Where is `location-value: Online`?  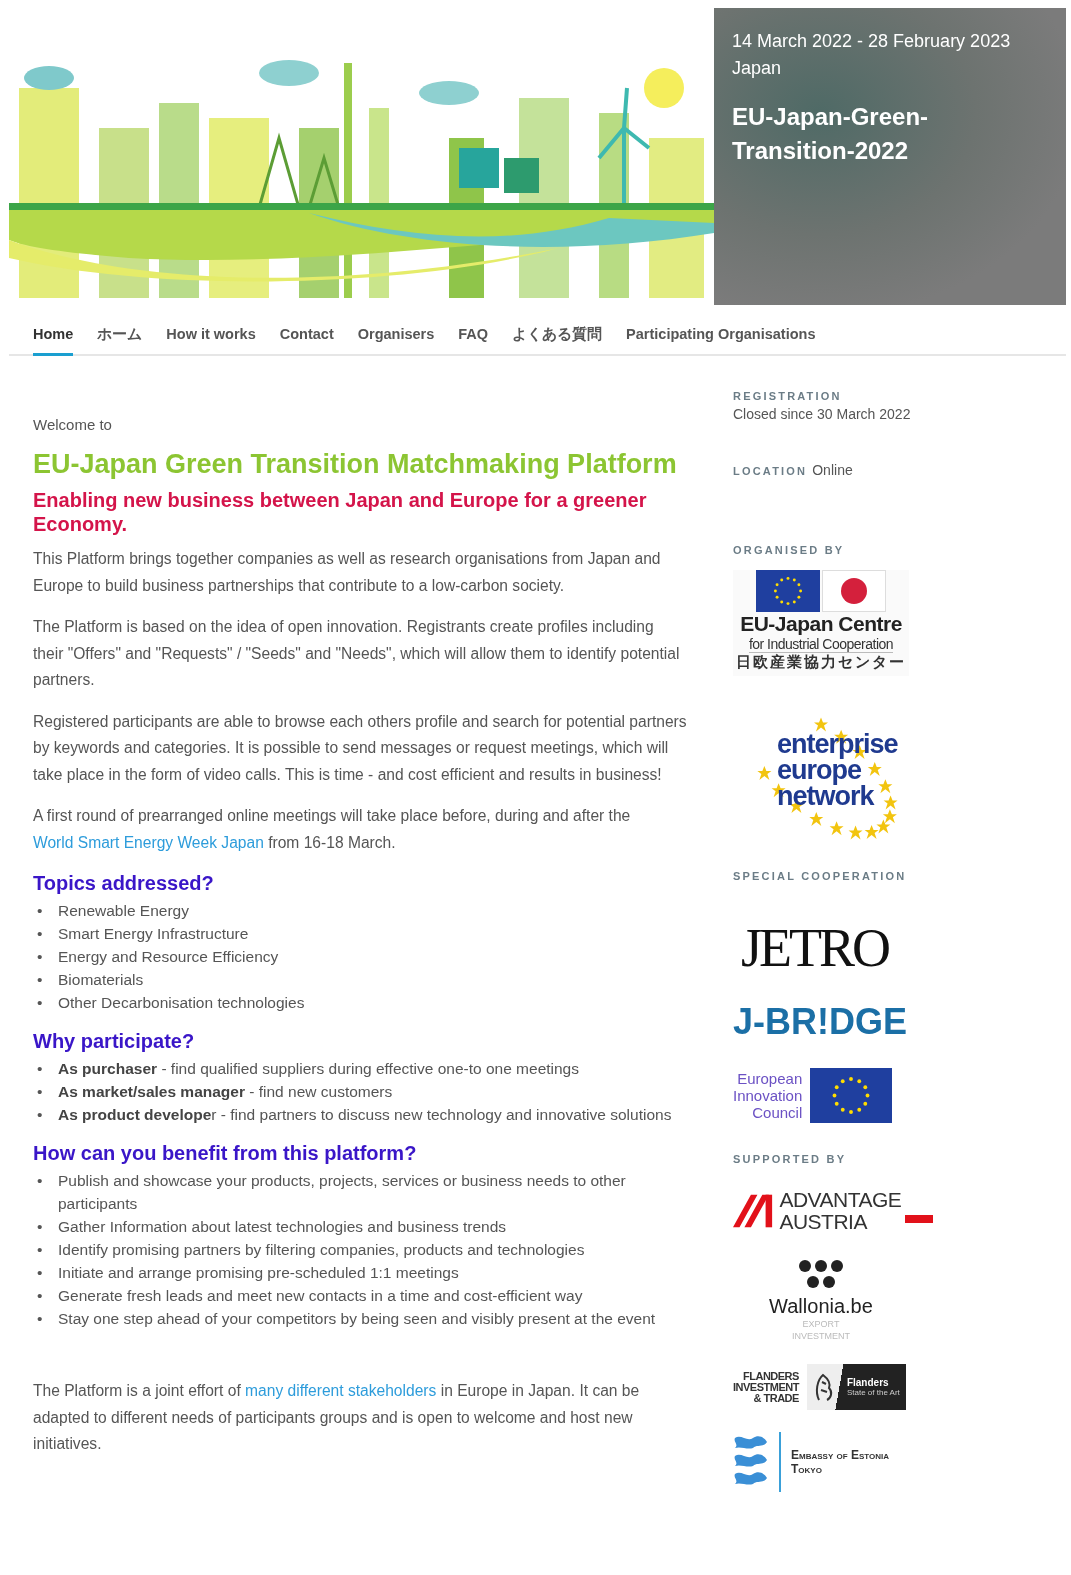 location-value: Online is located at coordinates (832, 470).